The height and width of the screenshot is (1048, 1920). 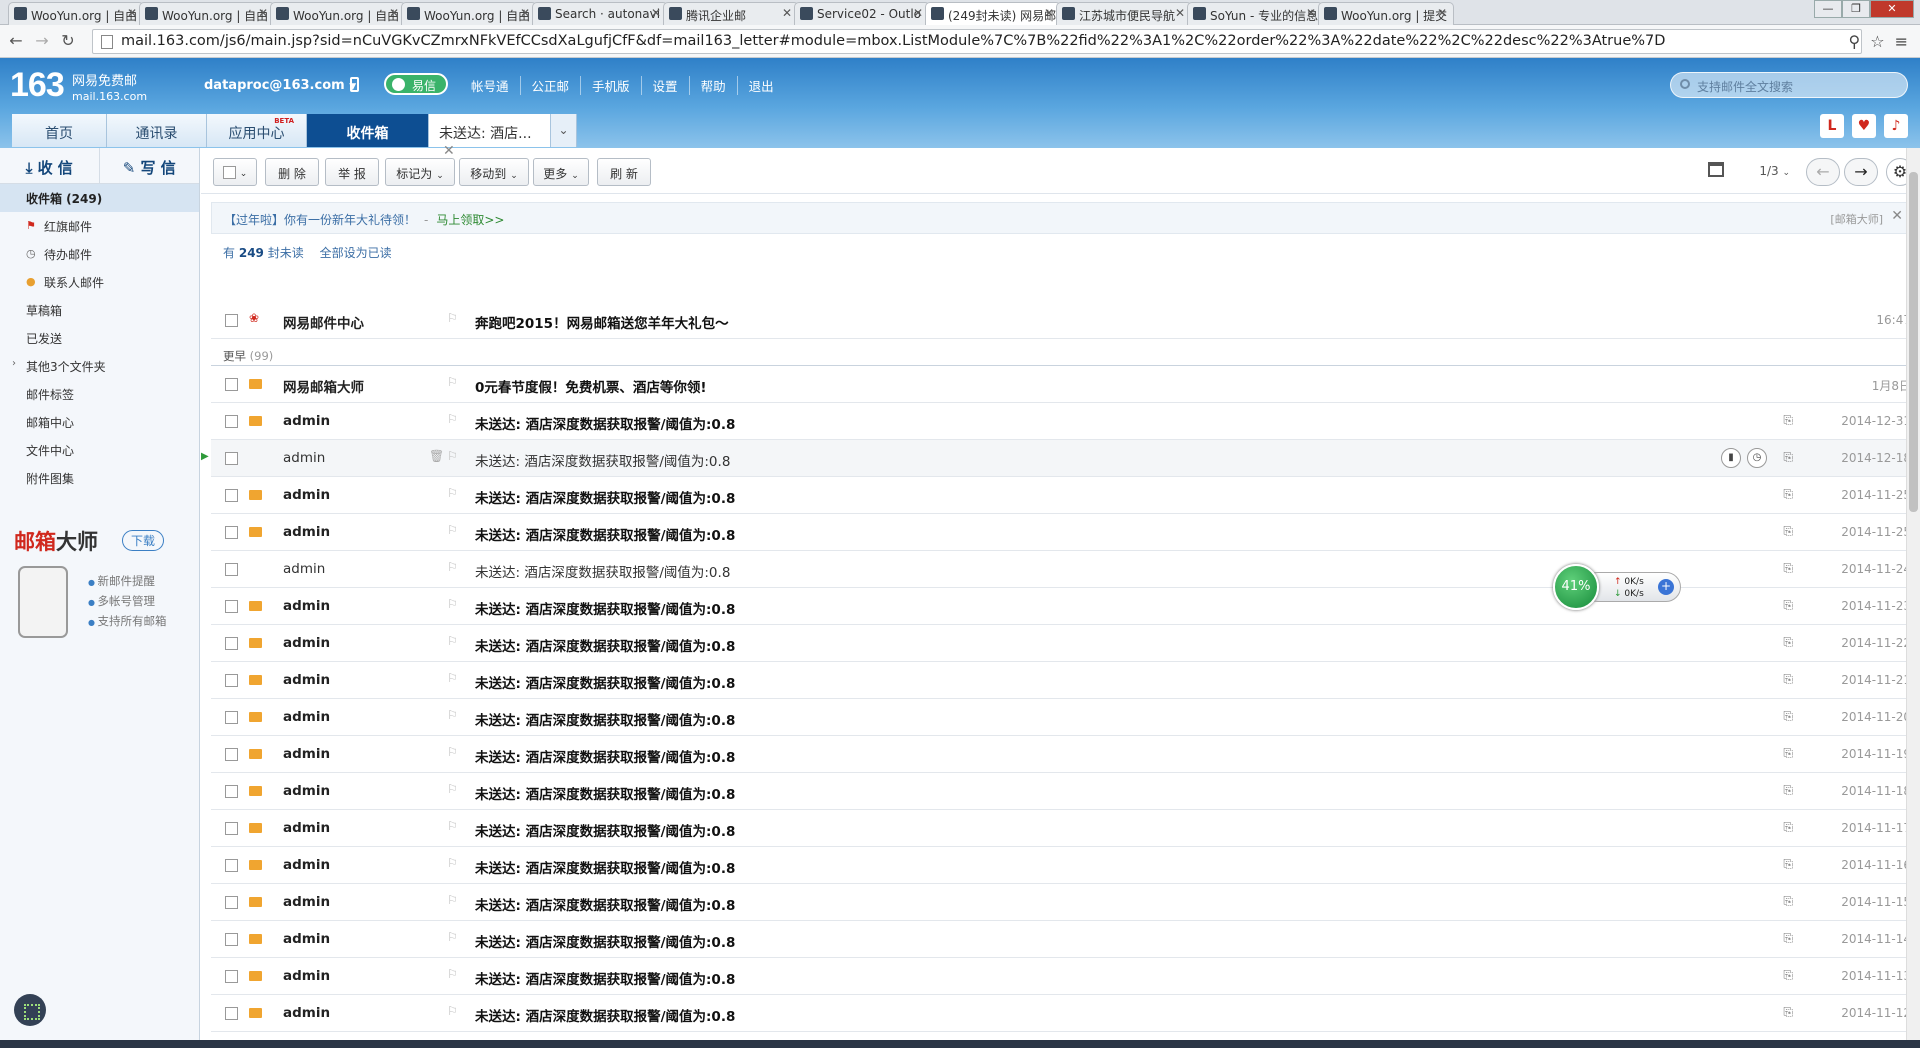 I want to click on email-row: admin ⚐ 未送达: 酒店深度数据获取报警/阈值为:0.8 ⎘ 2014-11-25, so click(x=1061, y=532).